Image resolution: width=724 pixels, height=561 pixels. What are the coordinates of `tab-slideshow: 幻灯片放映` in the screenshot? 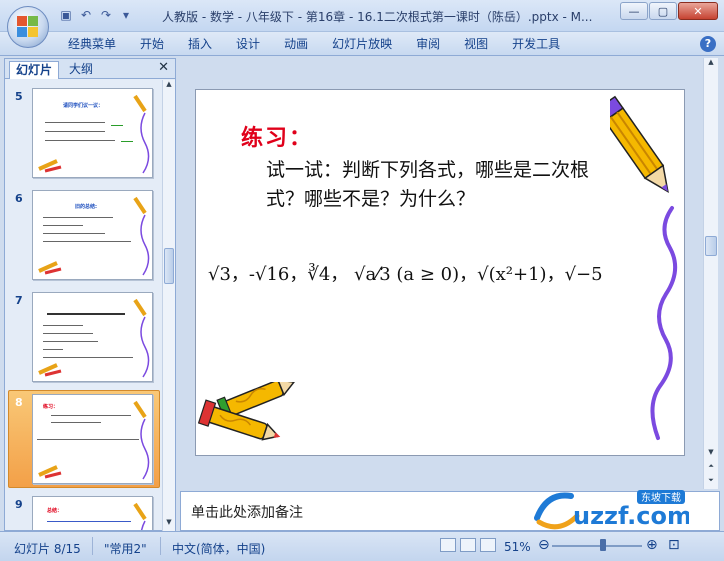 It's located at (362, 44).